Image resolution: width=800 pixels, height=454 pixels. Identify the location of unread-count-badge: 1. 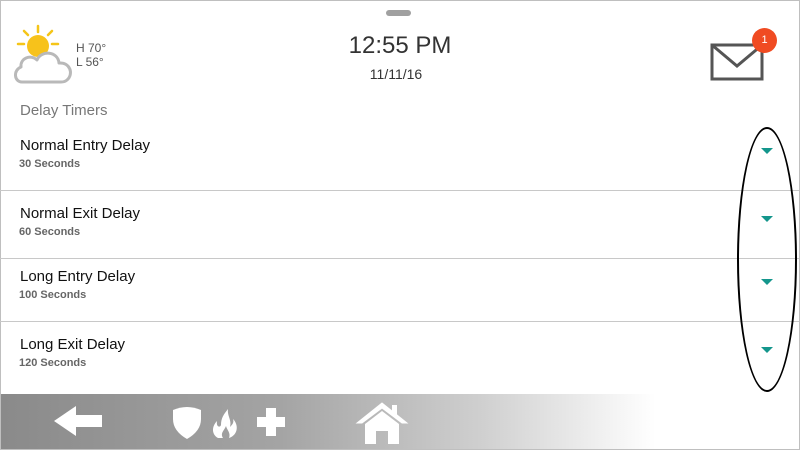
(764, 40).